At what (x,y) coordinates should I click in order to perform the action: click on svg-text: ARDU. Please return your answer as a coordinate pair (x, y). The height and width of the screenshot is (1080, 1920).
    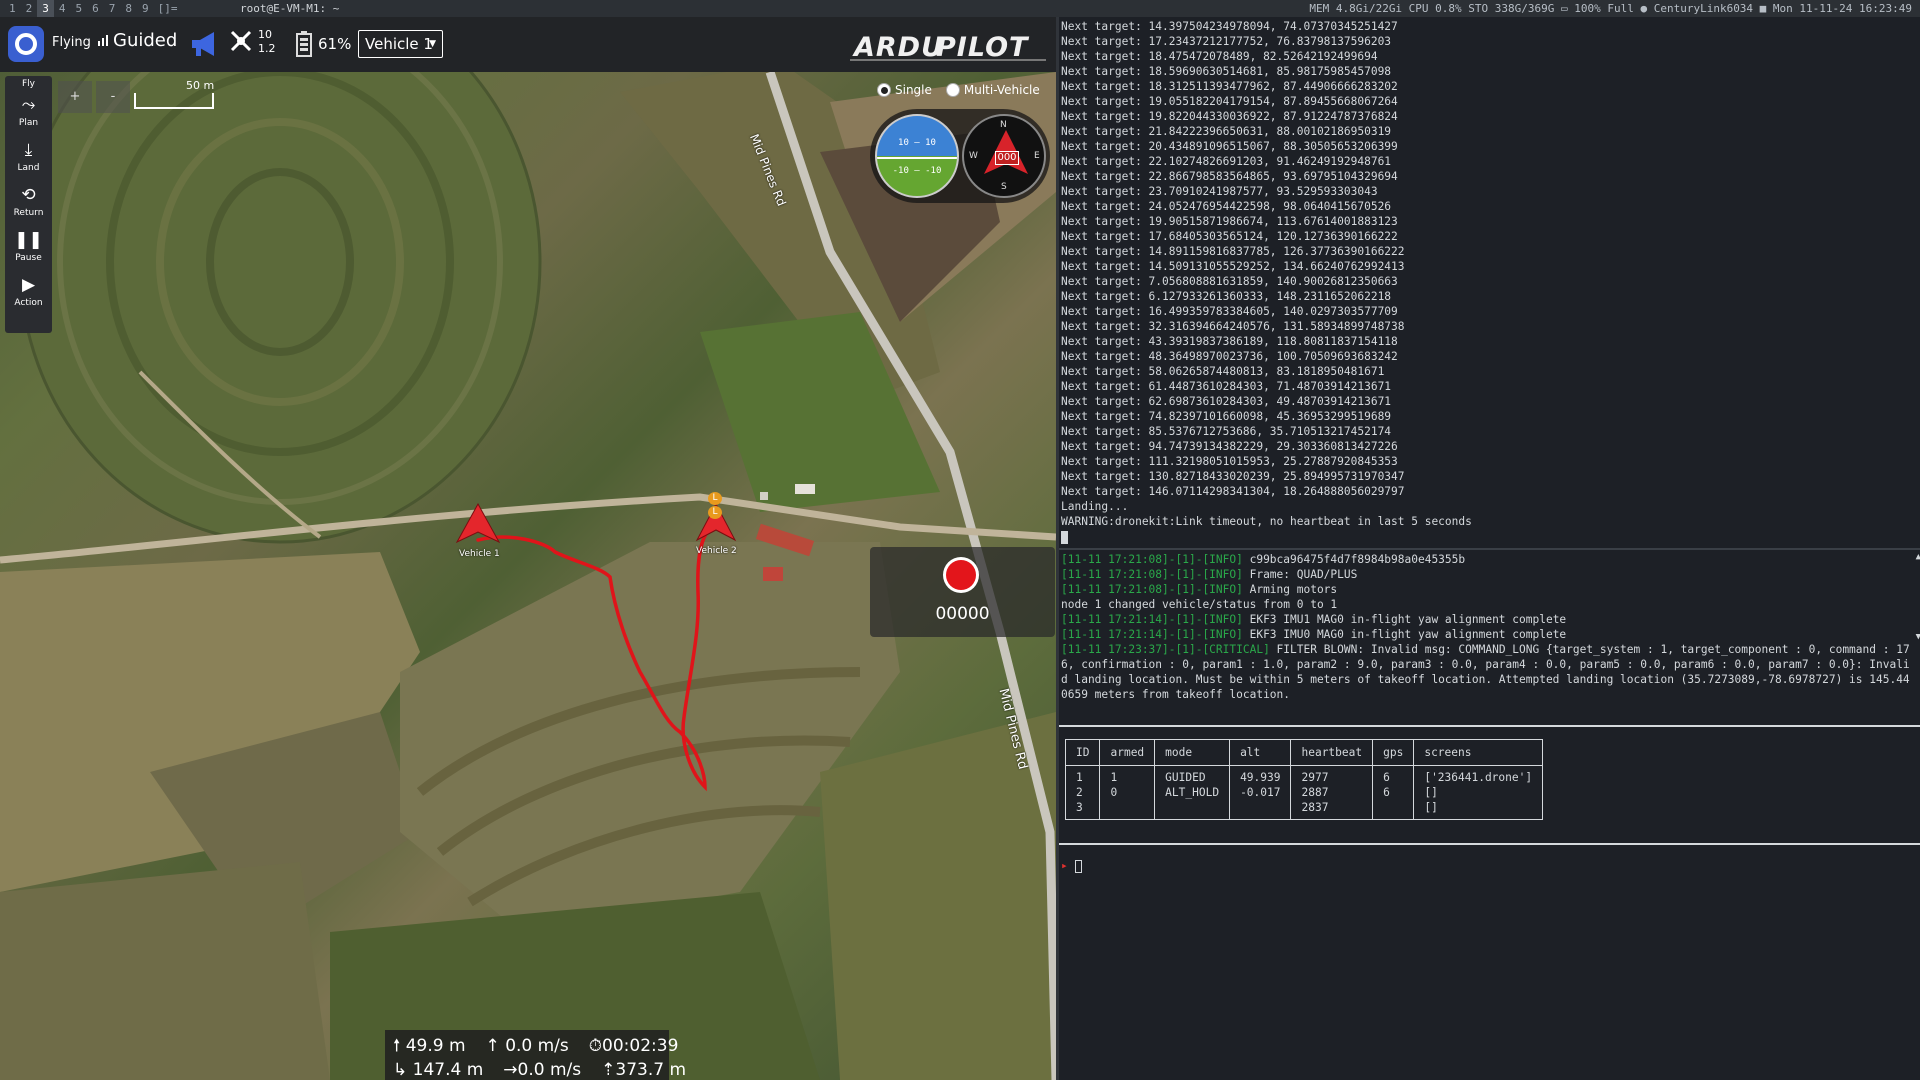
    Looking at the image, I should click on (898, 47).